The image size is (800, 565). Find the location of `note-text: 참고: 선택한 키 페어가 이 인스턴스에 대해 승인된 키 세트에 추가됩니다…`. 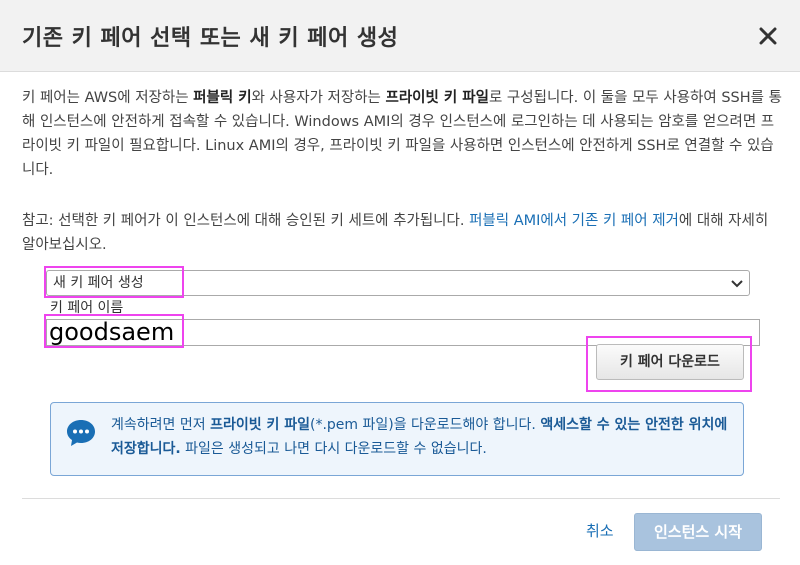

note-text: 참고: 선택한 키 페어가 이 인스턴스에 대해 승인된 키 세트에 추가됩니다… is located at coordinates (246, 221).